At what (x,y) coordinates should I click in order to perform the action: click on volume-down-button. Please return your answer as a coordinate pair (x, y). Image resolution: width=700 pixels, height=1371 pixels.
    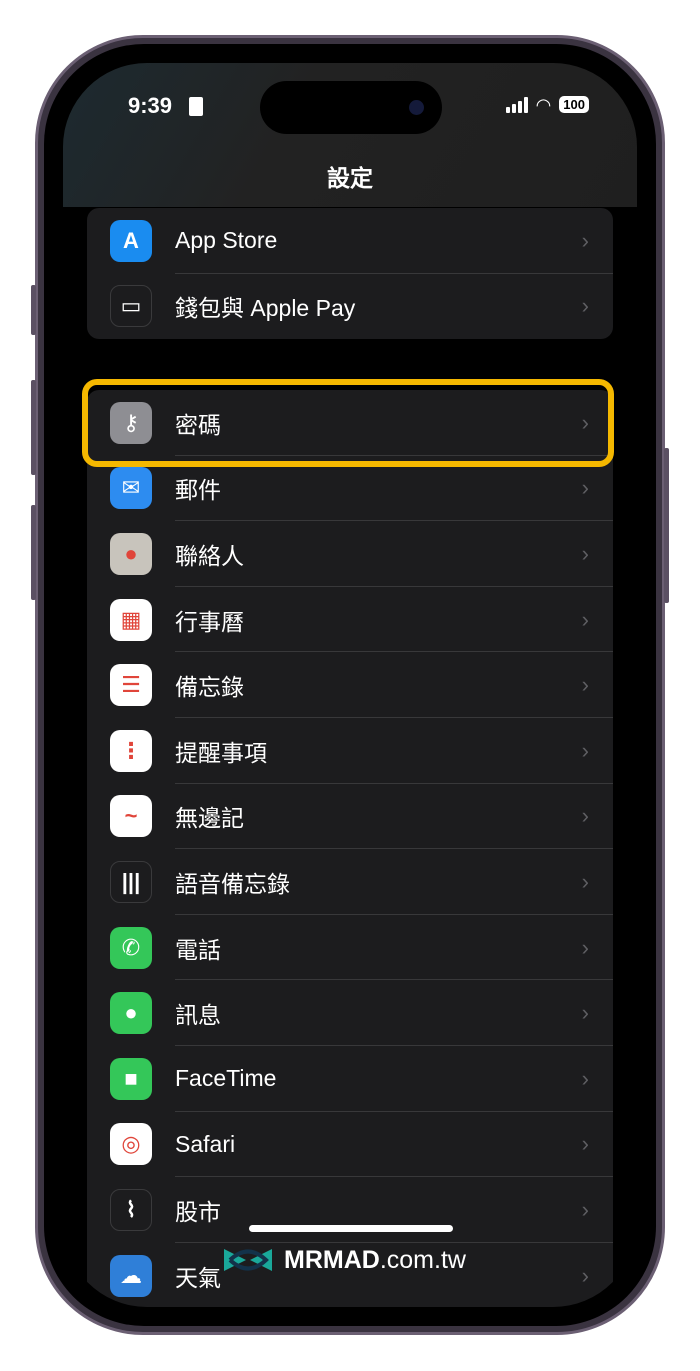
    Looking at the image, I should click on (33, 552).